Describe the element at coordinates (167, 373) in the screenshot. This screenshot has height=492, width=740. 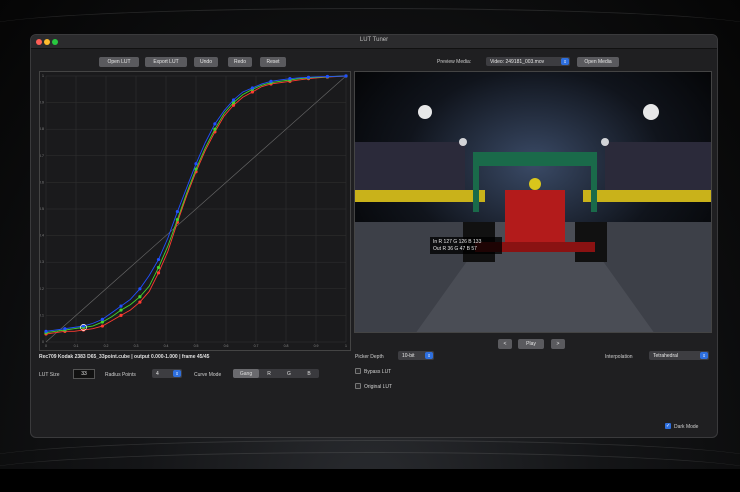
I see `radius-points-select: 4 ⇕` at that location.